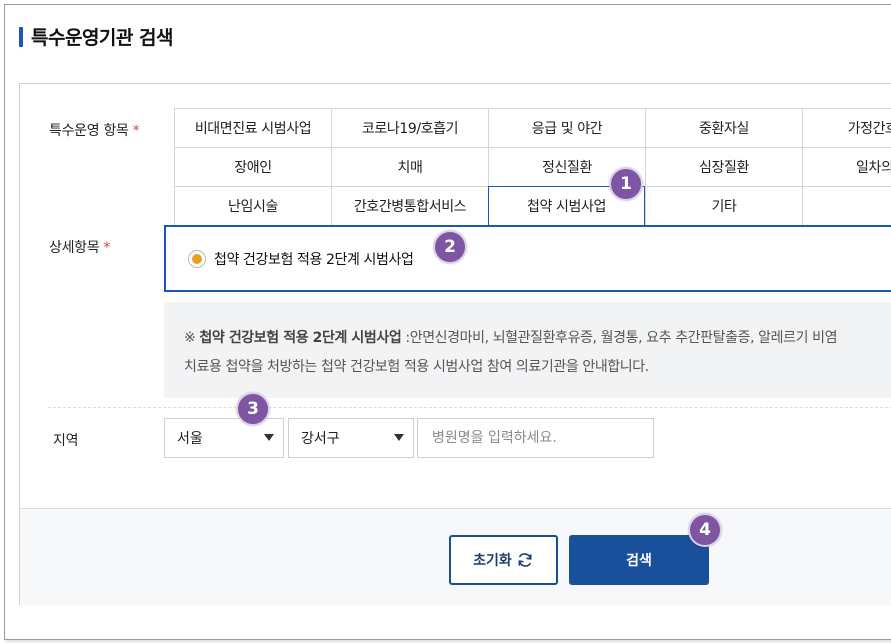  What do you see at coordinates (252, 167) in the screenshot?
I see `category-cell: 장애인` at bounding box center [252, 167].